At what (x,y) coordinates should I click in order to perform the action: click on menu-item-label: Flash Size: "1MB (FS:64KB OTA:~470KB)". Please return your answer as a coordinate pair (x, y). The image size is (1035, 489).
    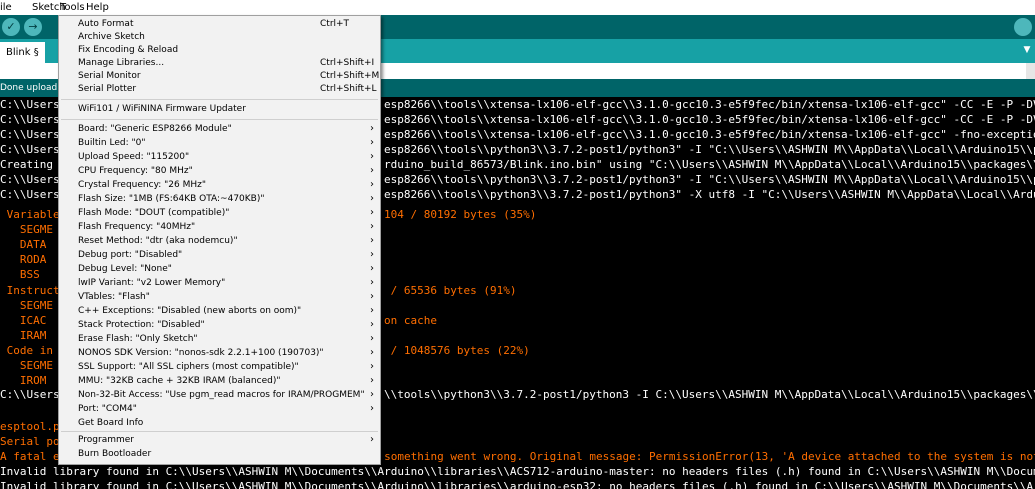
    Looking at the image, I should click on (171, 199).